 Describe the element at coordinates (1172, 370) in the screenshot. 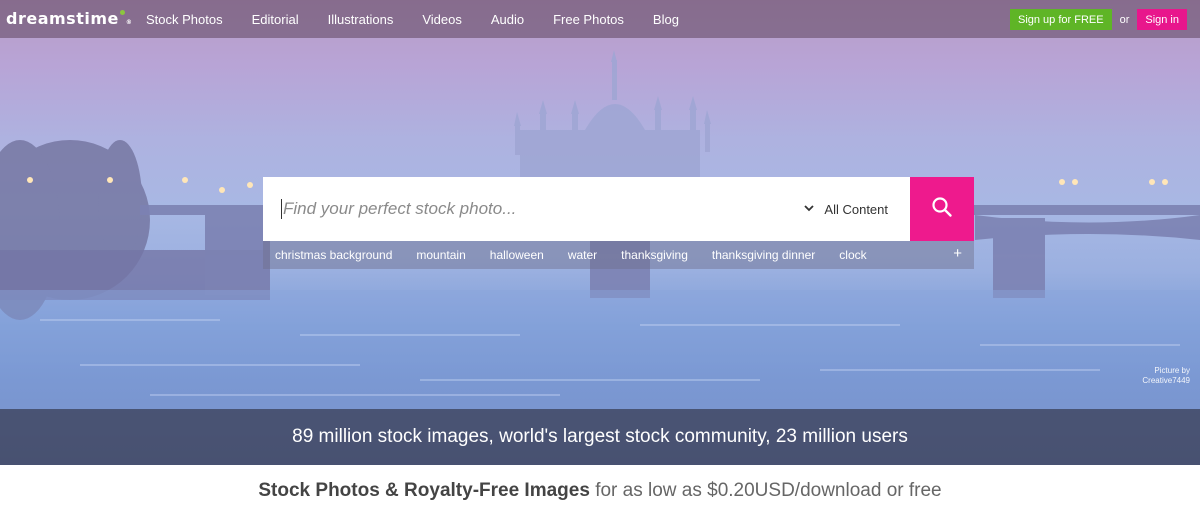

I see `credit-line-1: Picture by` at that location.